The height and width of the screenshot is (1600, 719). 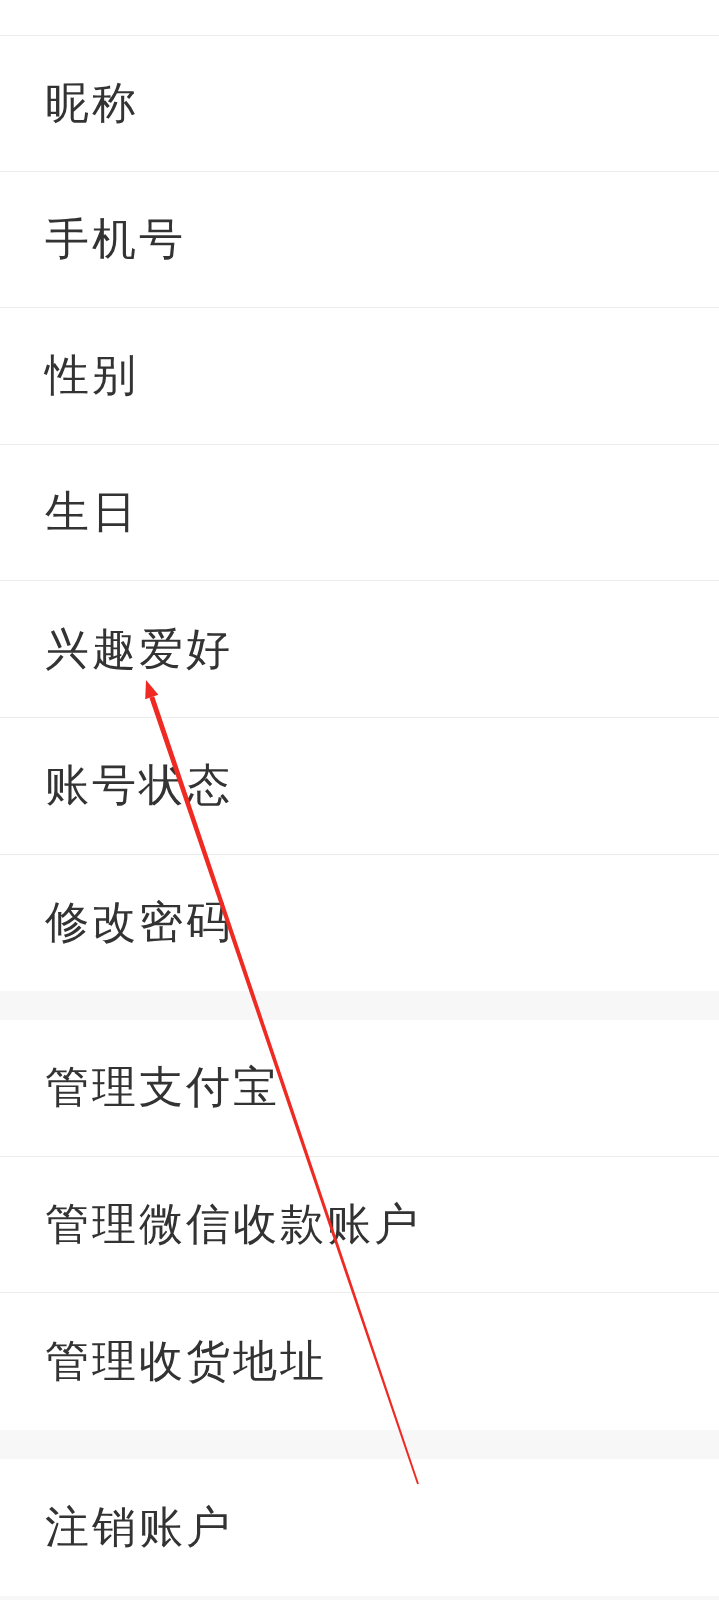 What do you see at coordinates (359, 923) in the screenshot?
I see `settings-item: 修改密码` at bounding box center [359, 923].